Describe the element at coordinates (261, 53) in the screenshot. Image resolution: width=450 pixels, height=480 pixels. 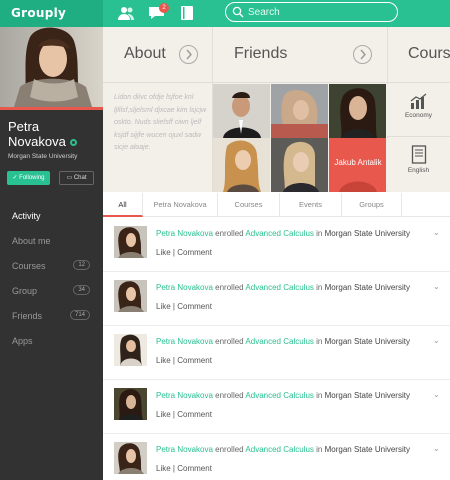
I see `friends-title: Friends` at that location.